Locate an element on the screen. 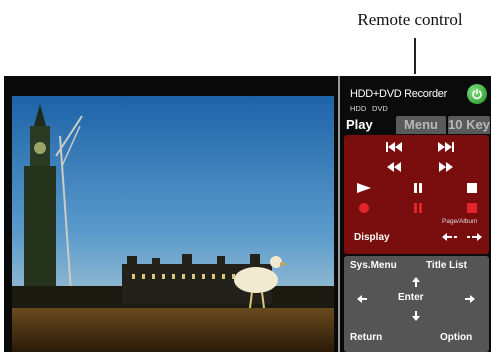 The width and height of the screenshot is (491, 352). page-back-button is located at coordinates (450, 237).